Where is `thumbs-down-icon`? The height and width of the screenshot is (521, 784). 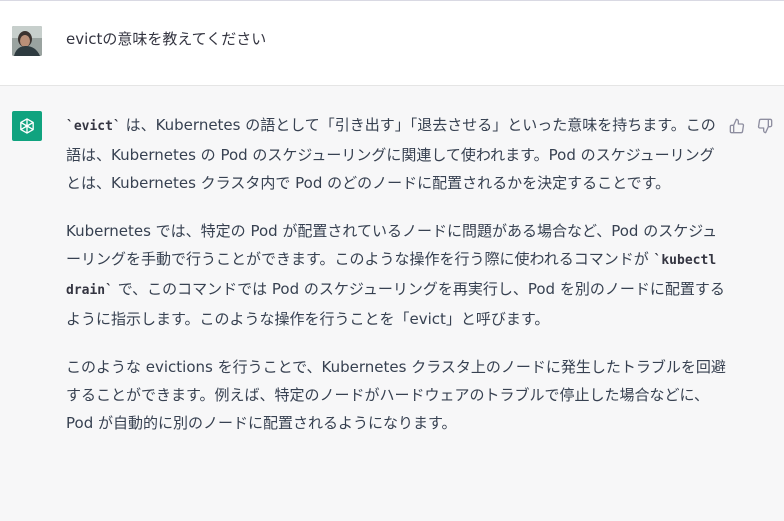 thumbs-down-icon is located at coordinates (765, 126).